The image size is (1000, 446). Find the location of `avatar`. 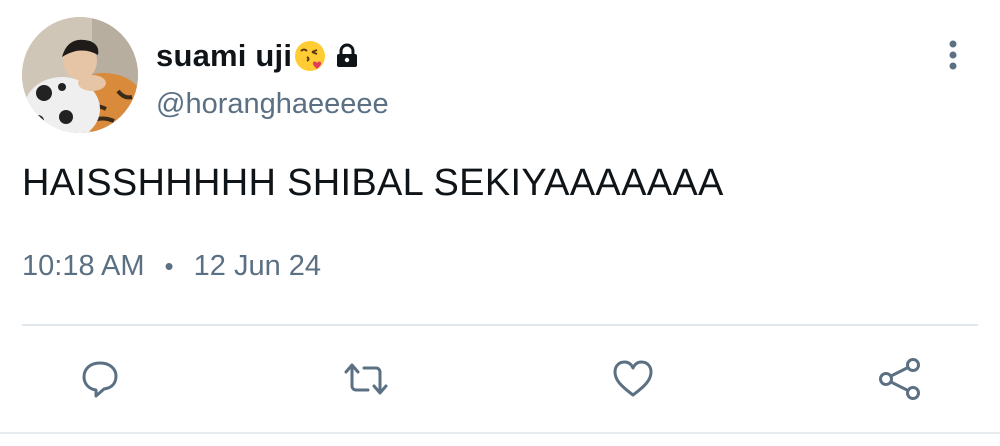

avatar is located at coordinates (80, 75).